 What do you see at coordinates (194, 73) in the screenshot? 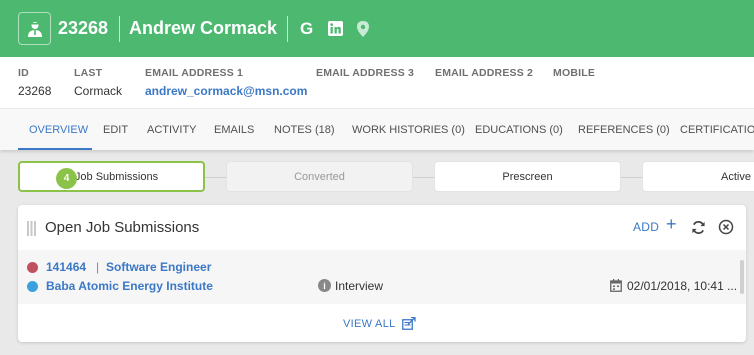
I see `info-label-email1: EMAIL ADDRESS 1` at bounding box center [194, 73].